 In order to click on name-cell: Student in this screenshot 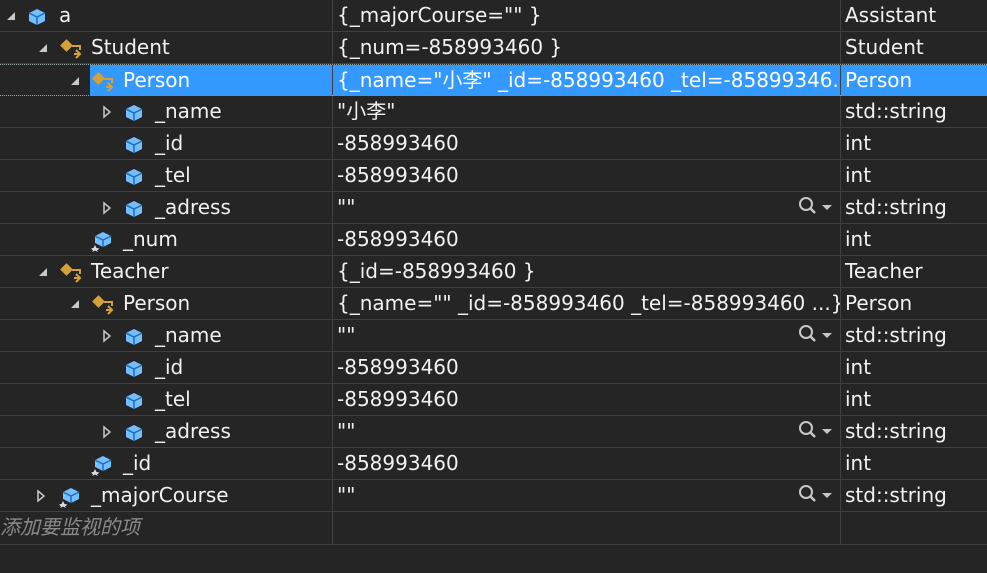, I will do `click(166, 47)`.